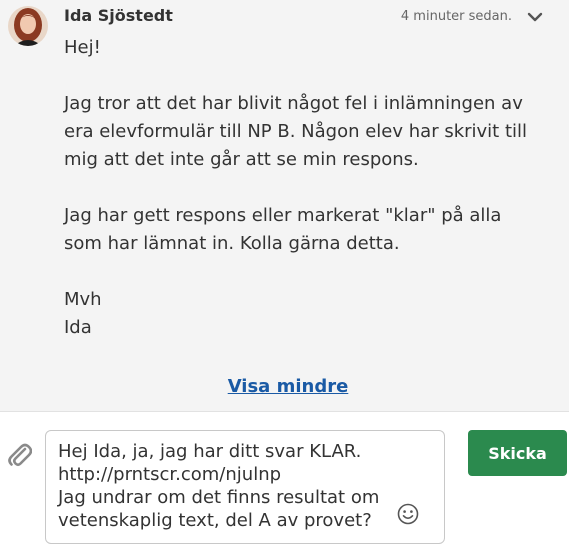 This screenshot has height=551, width=569. Describe the element at coordinates (78, 327) in the screenshot. I see `message-signature: Ida` at that location.